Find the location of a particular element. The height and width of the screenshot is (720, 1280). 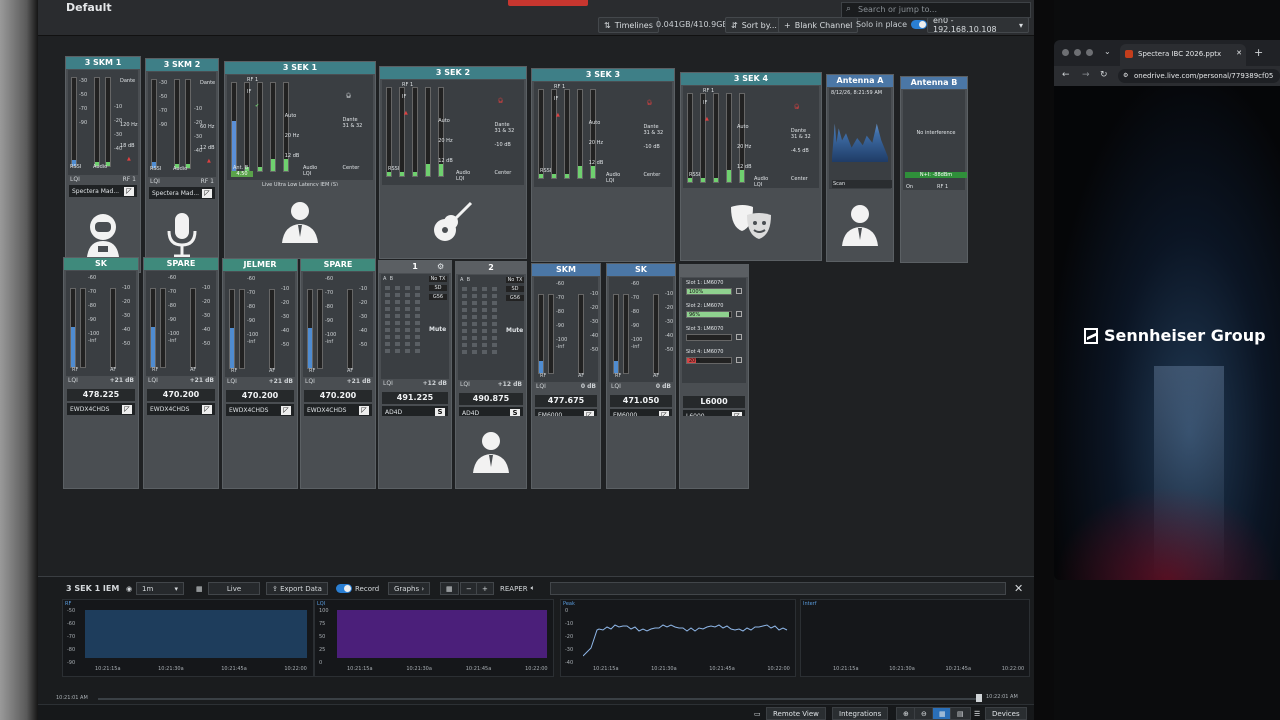

devices-button: Devices is located at coordinates (1006, 713).